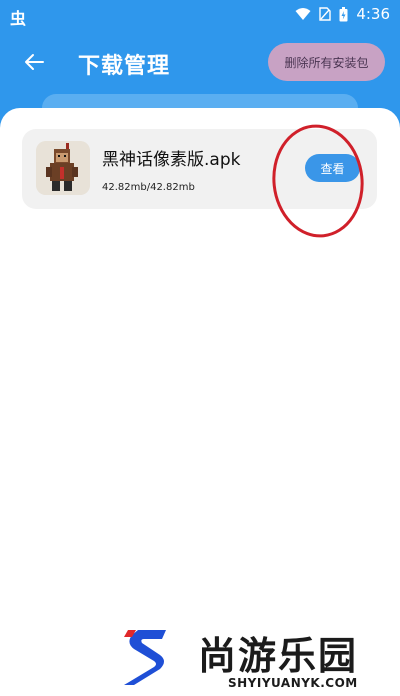 This screenshot has width=400, height=696. I want to click on download-list-item: 黑神话像素版.apk 42.82mb/42.82mb 查看, so click(199, 169).